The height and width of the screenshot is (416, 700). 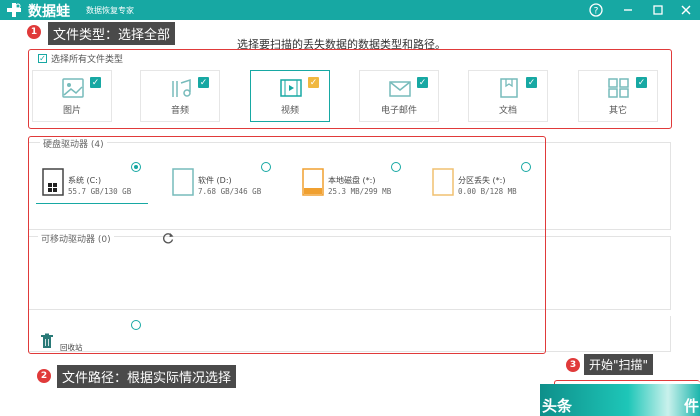 I want to click on file-type-image-checkbox: ✓, so click(x=95, y=82).